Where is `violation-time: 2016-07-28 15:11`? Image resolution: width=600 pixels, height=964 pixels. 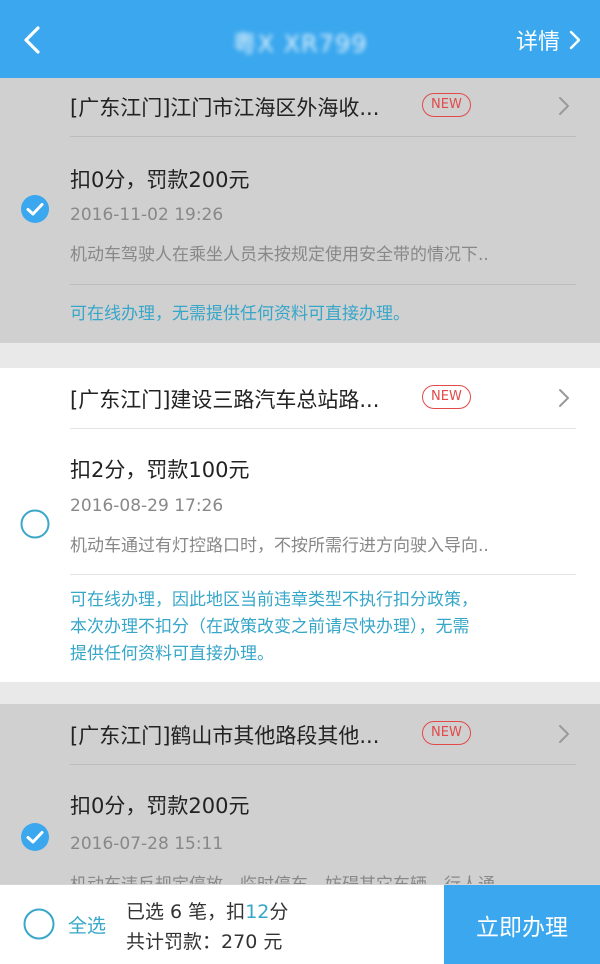 violation-time: 2016-07-28 15:11 is located at coordinates (147, 844).